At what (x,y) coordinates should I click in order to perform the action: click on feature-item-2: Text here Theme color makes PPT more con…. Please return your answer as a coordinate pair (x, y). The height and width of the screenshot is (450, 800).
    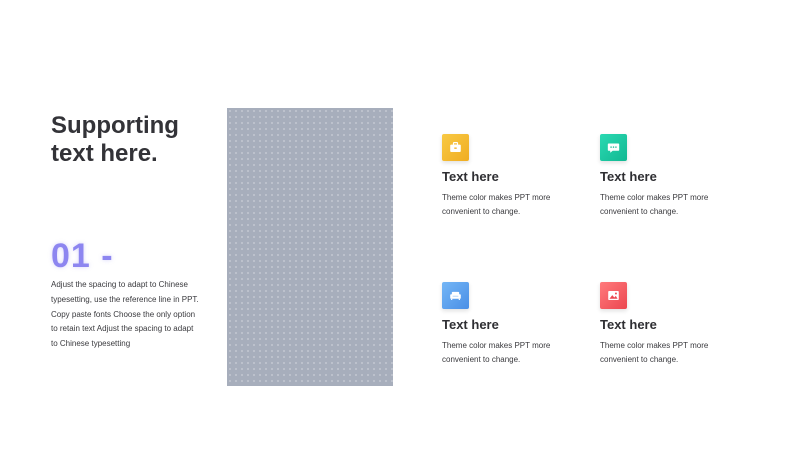
    Looking at the image, I should click on (675, 176).